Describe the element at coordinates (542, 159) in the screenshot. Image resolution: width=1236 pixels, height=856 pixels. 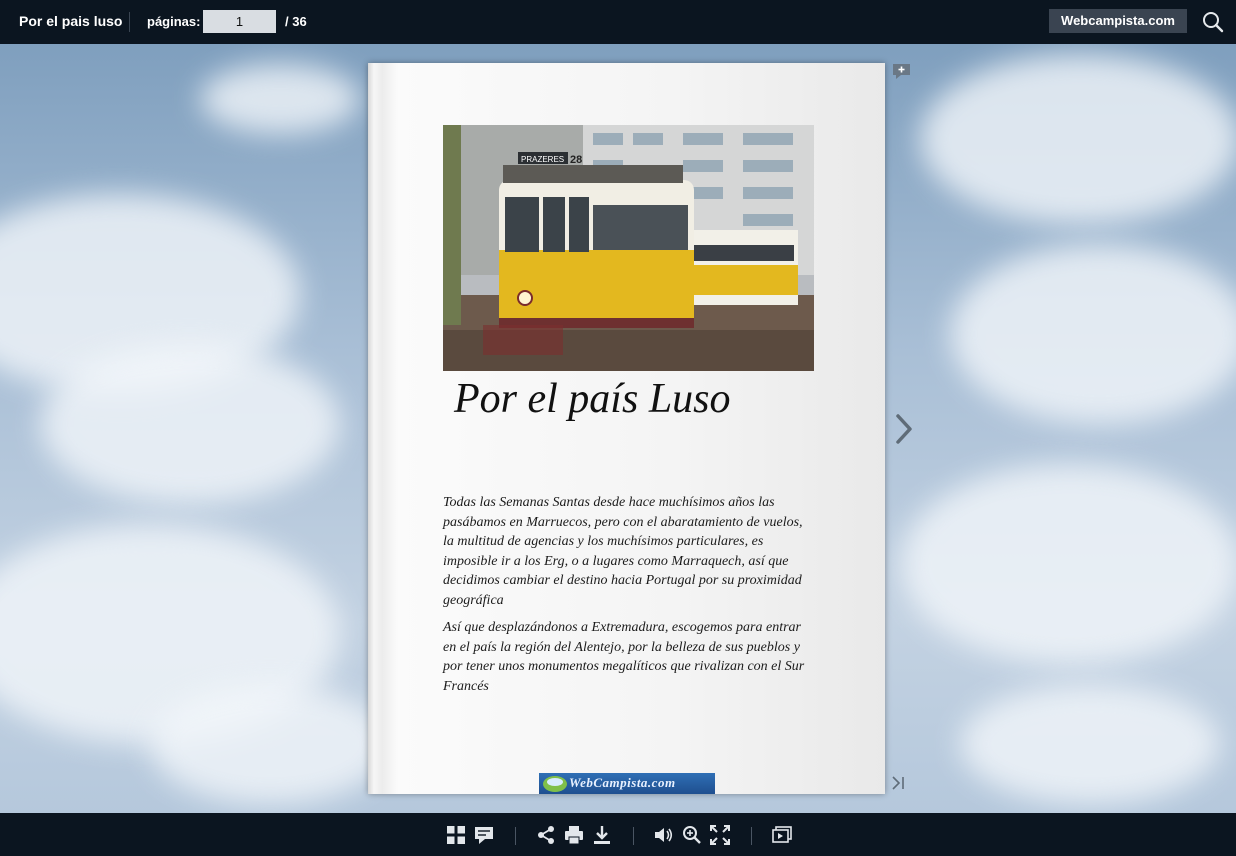
I see `tram-sign: PRAZERES` at that location.